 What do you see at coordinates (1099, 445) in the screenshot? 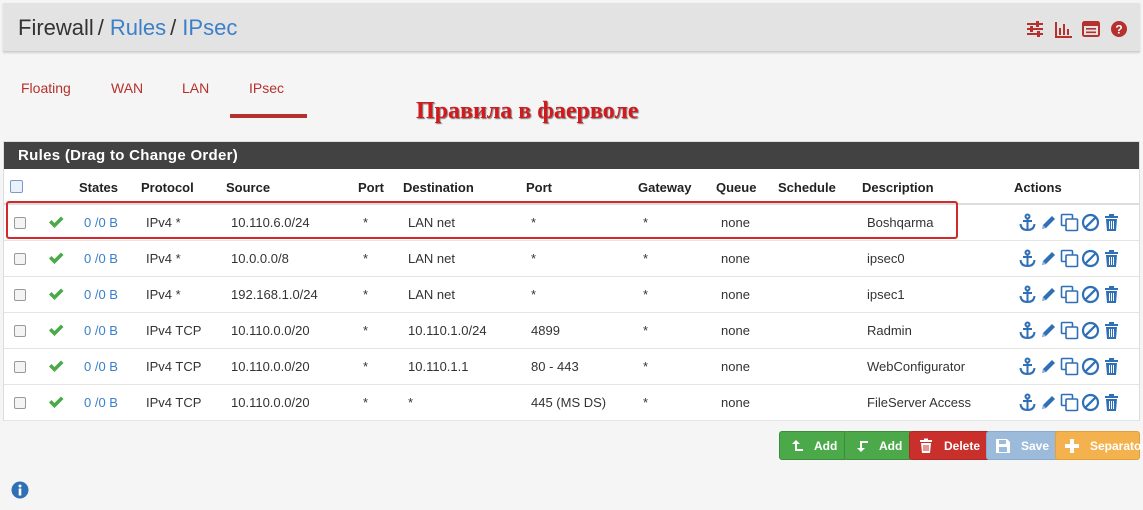
I see `separator-button: Separator` at bounding box center [1099, 445].